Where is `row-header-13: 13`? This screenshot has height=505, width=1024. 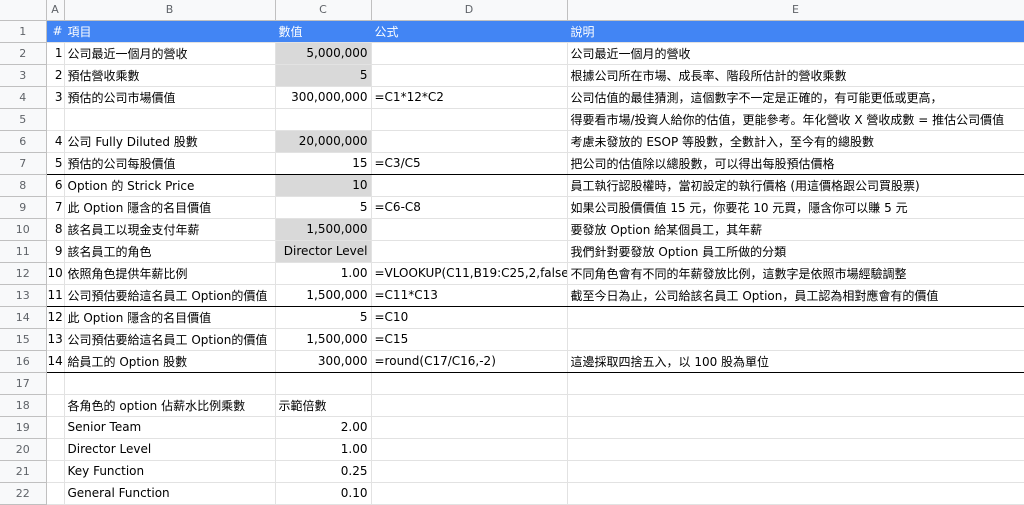 row-header-13: 13 is located at coordinates (23, 295).